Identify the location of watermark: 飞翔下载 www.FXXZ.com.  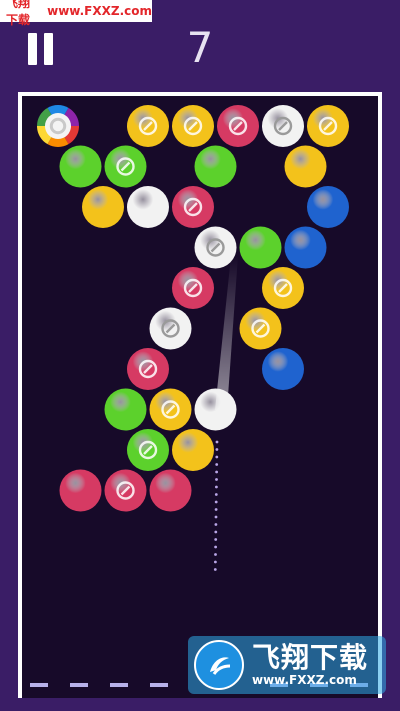
(287, 665).